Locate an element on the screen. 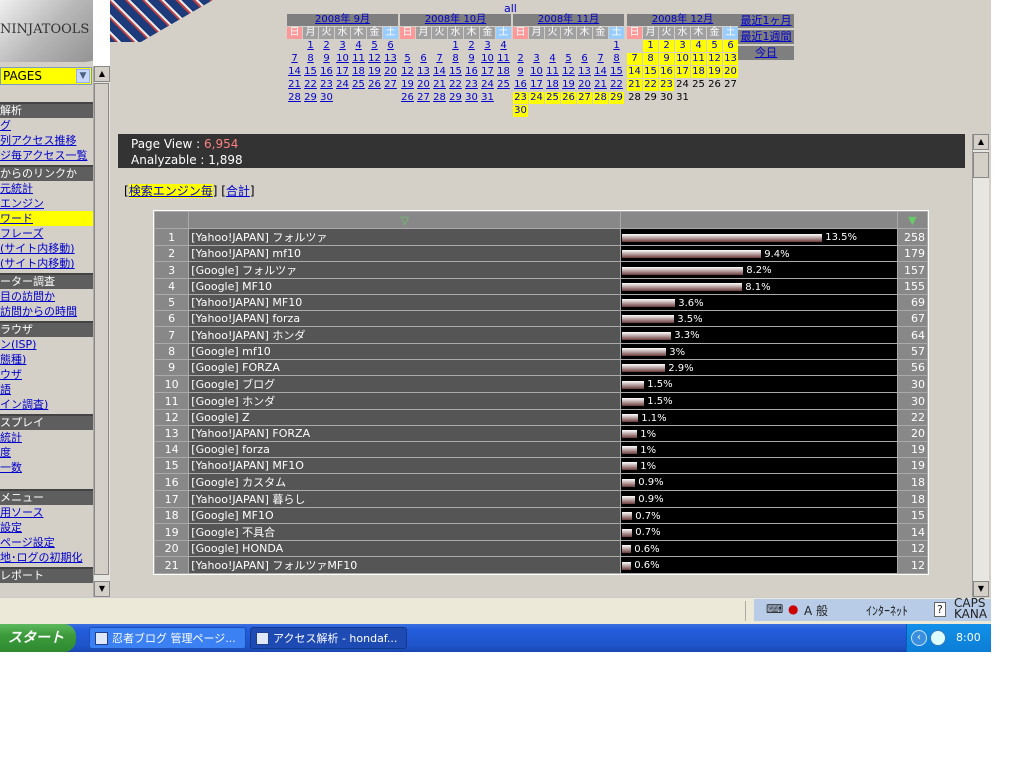 The width and height of the screenshot is (1024, 768). menu-item: 元統計 is located at coordinates (46, 188).